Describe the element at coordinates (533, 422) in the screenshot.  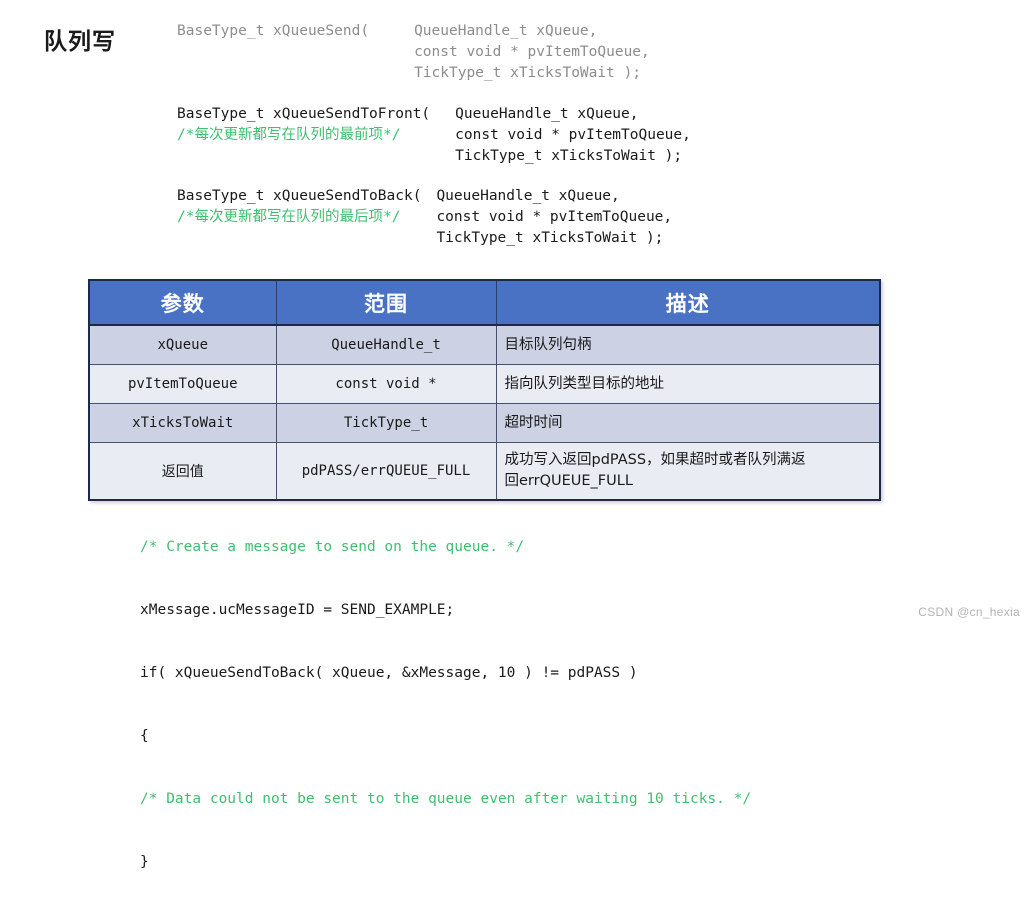
I see `desc-line: 超时时间` at that location.